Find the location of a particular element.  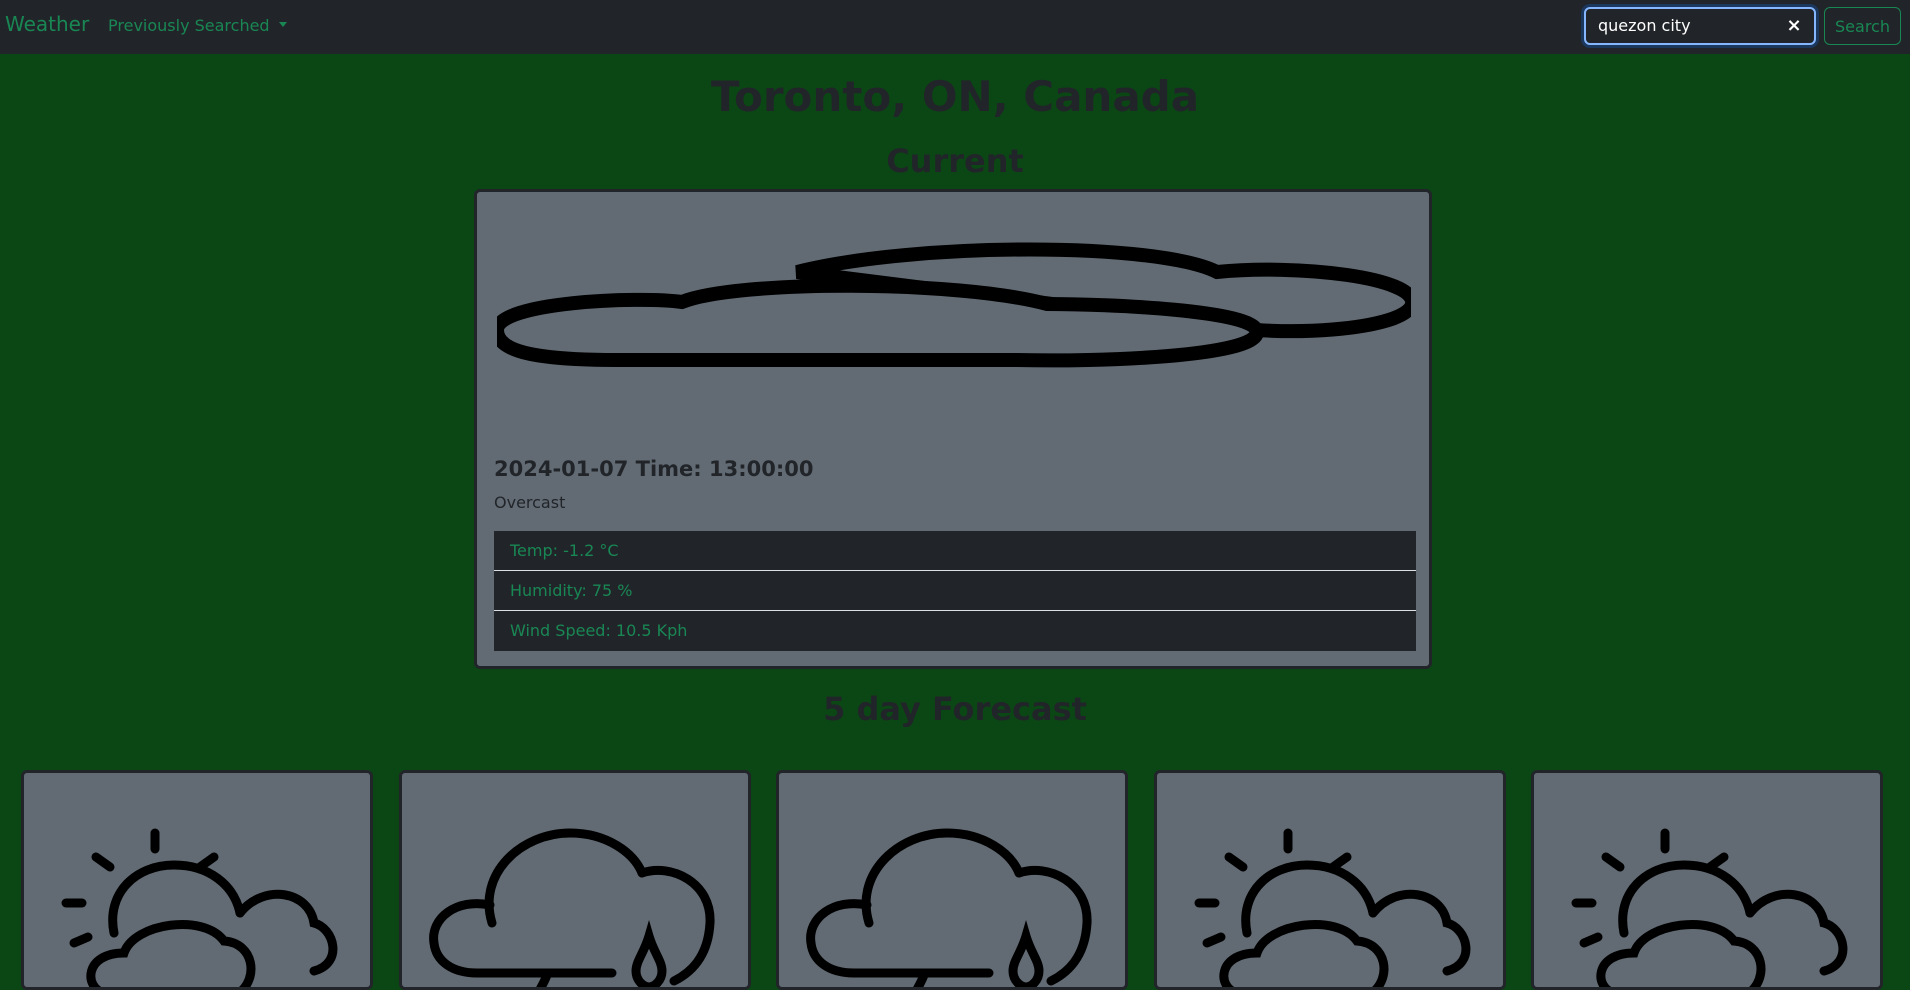

current-condition: Overcast is located at coordinates (530, 502).